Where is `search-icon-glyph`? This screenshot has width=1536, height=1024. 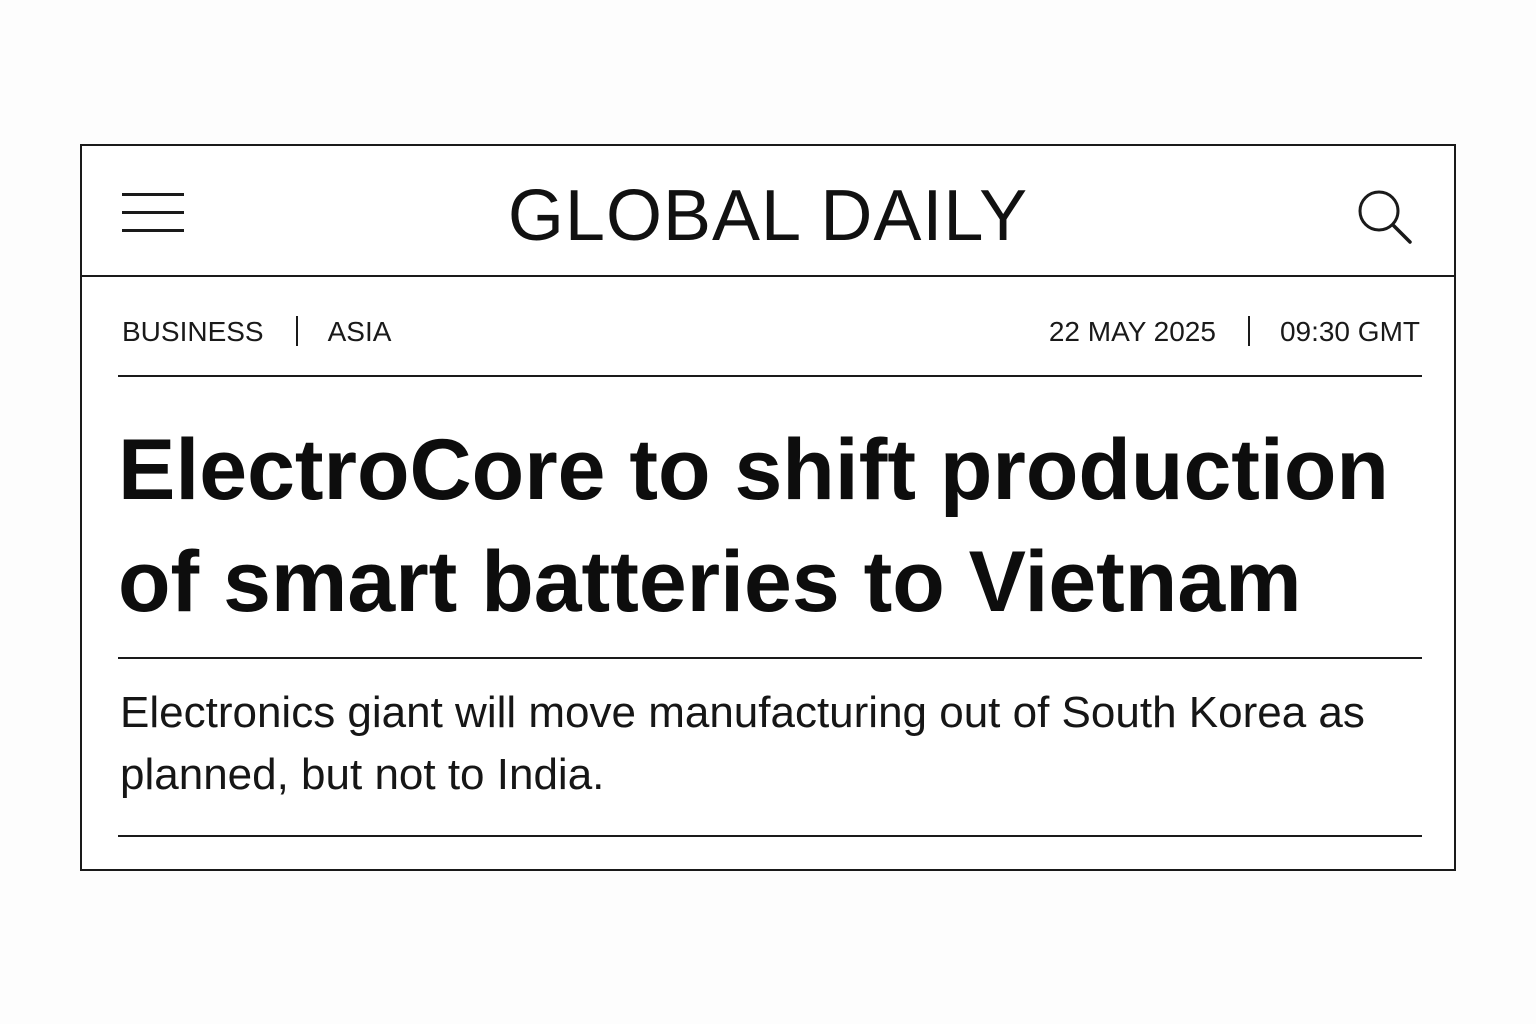
search-icon-glyph is located at coordinates (1385, 217).